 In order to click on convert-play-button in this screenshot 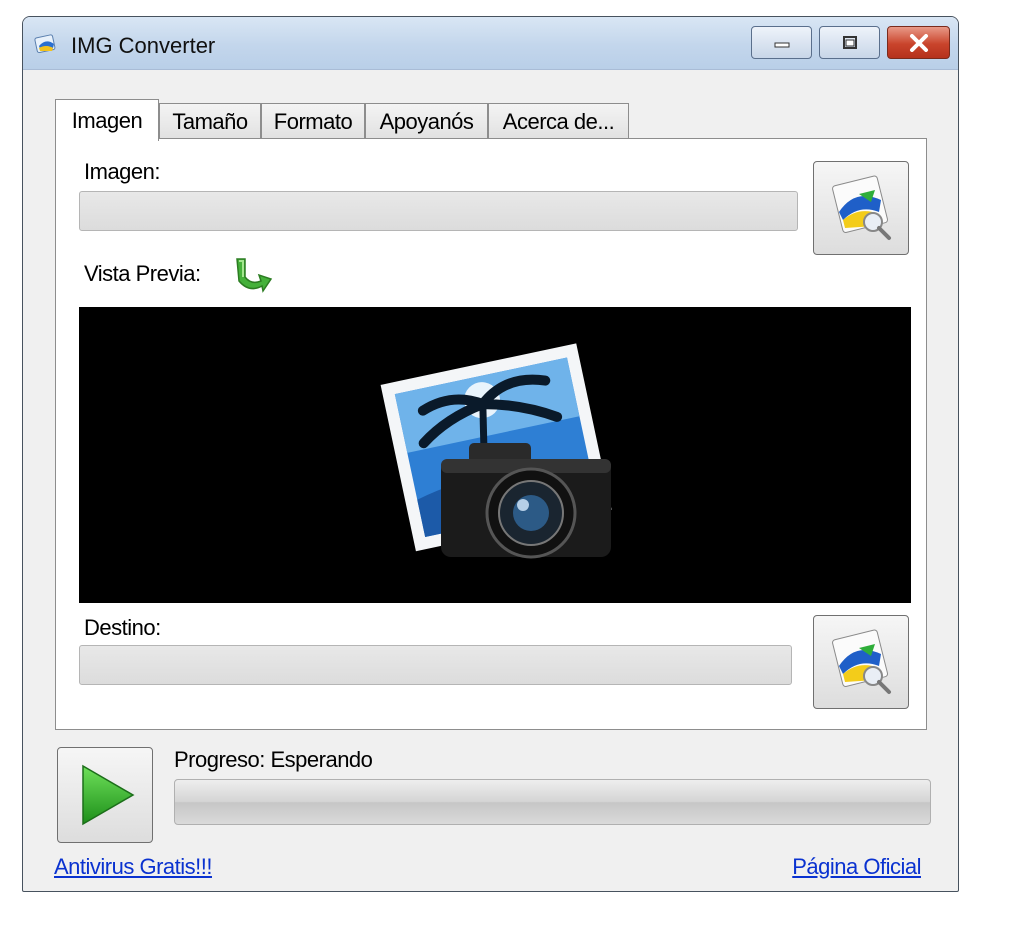, I will do `click(105, 795)`.